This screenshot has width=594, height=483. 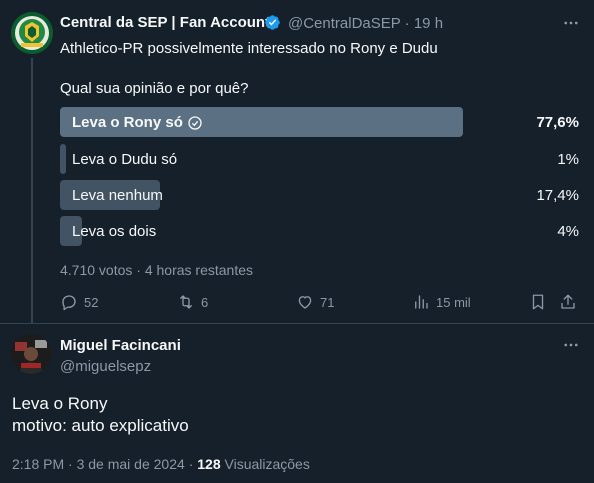 I want to click on reply-date: 3 de mai de 2024, so click(x=131, y=464).